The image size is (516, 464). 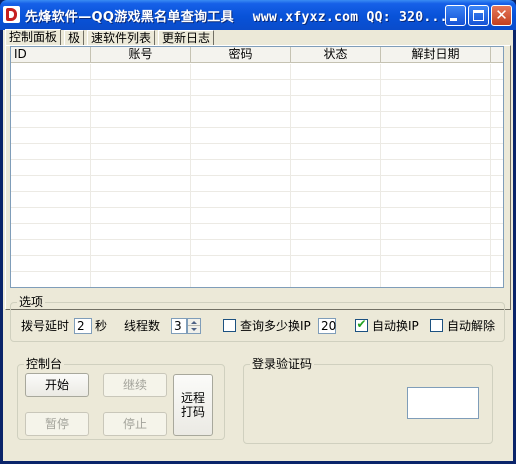 What do you see at coordinates (241, 55) in the screenshot?
I see `column-header-password: 密码` at bounding box center [241, 55].